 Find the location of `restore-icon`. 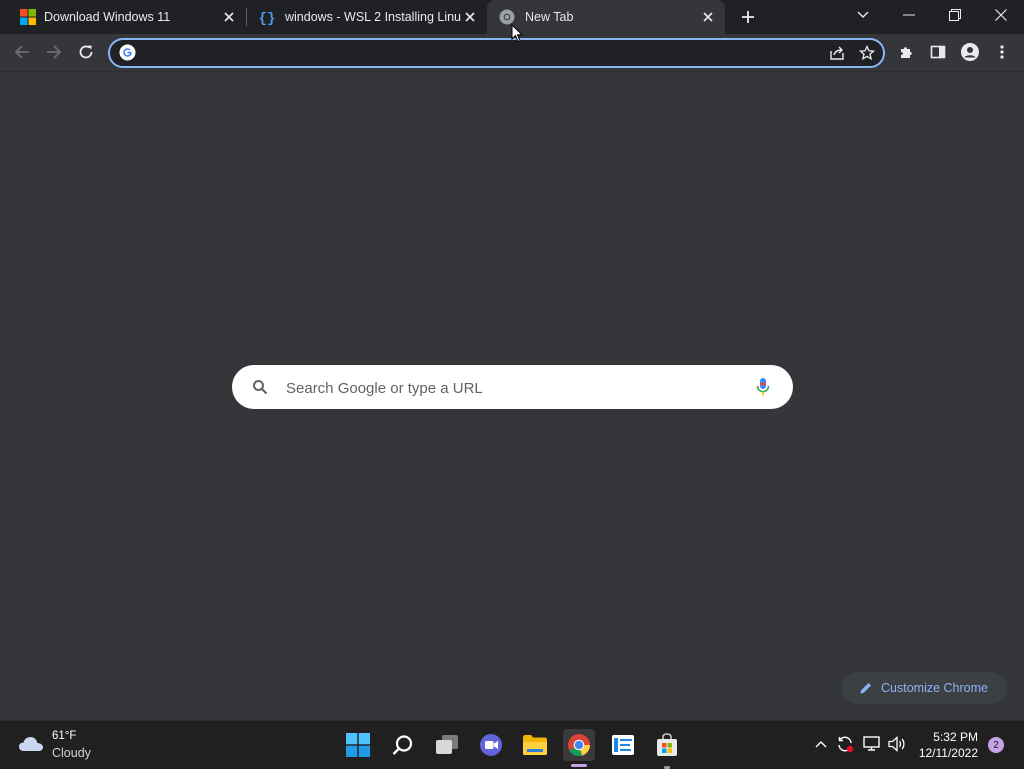

restore-icon is located at coordinates (955, 15).